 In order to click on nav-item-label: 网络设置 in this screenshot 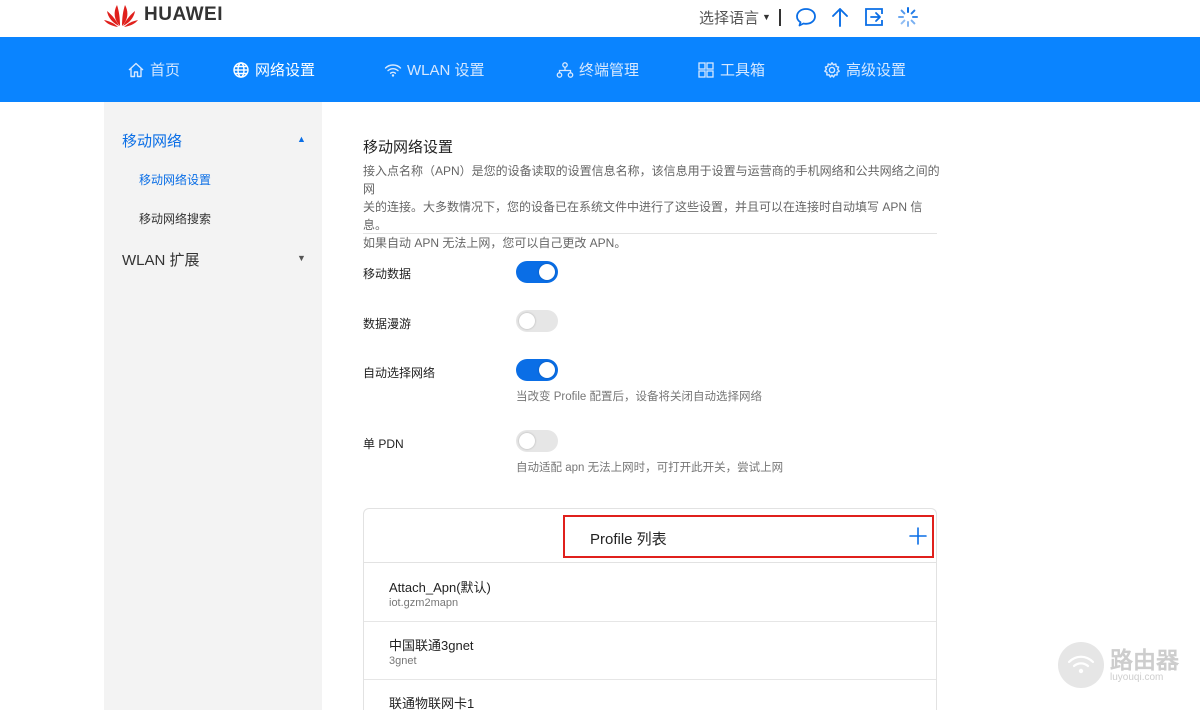, I will do `click(285, 70)`.